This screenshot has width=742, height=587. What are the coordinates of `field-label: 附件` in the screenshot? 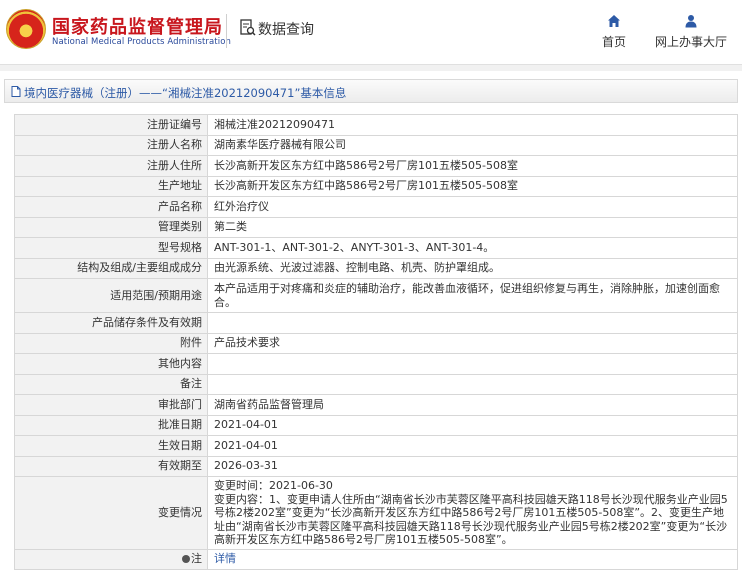 It's located at (111, 343).